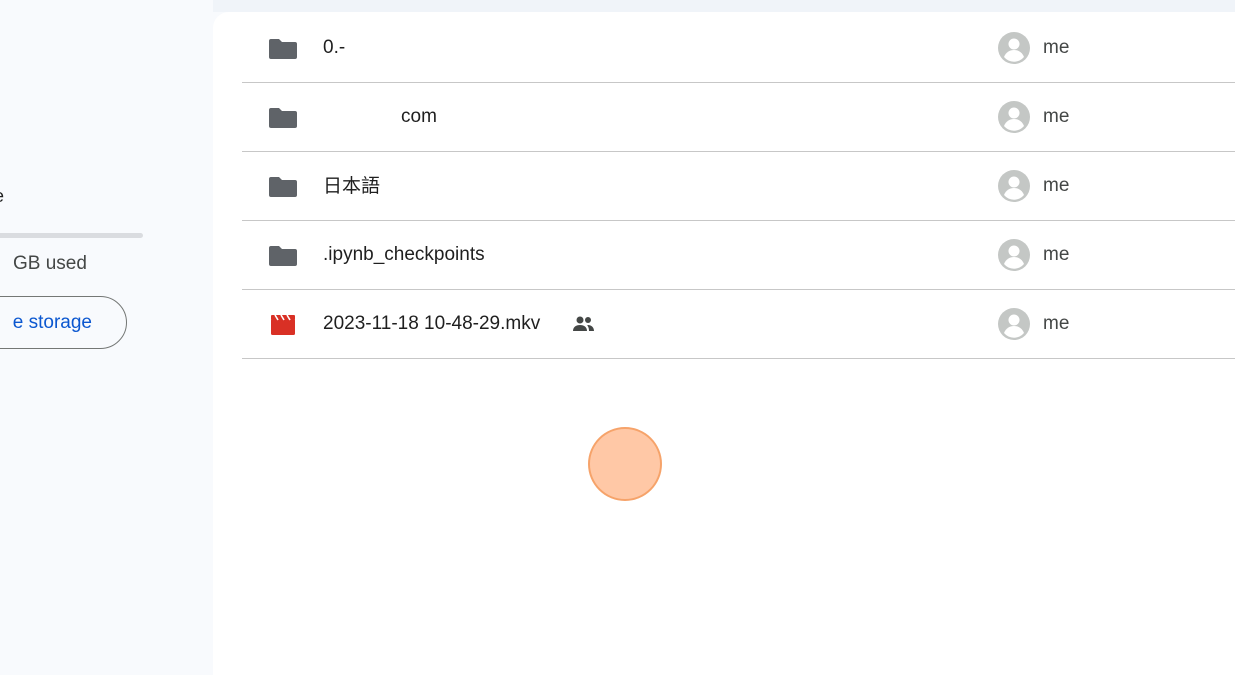  I want to click on file-name: 日本語, so click(351, 186).